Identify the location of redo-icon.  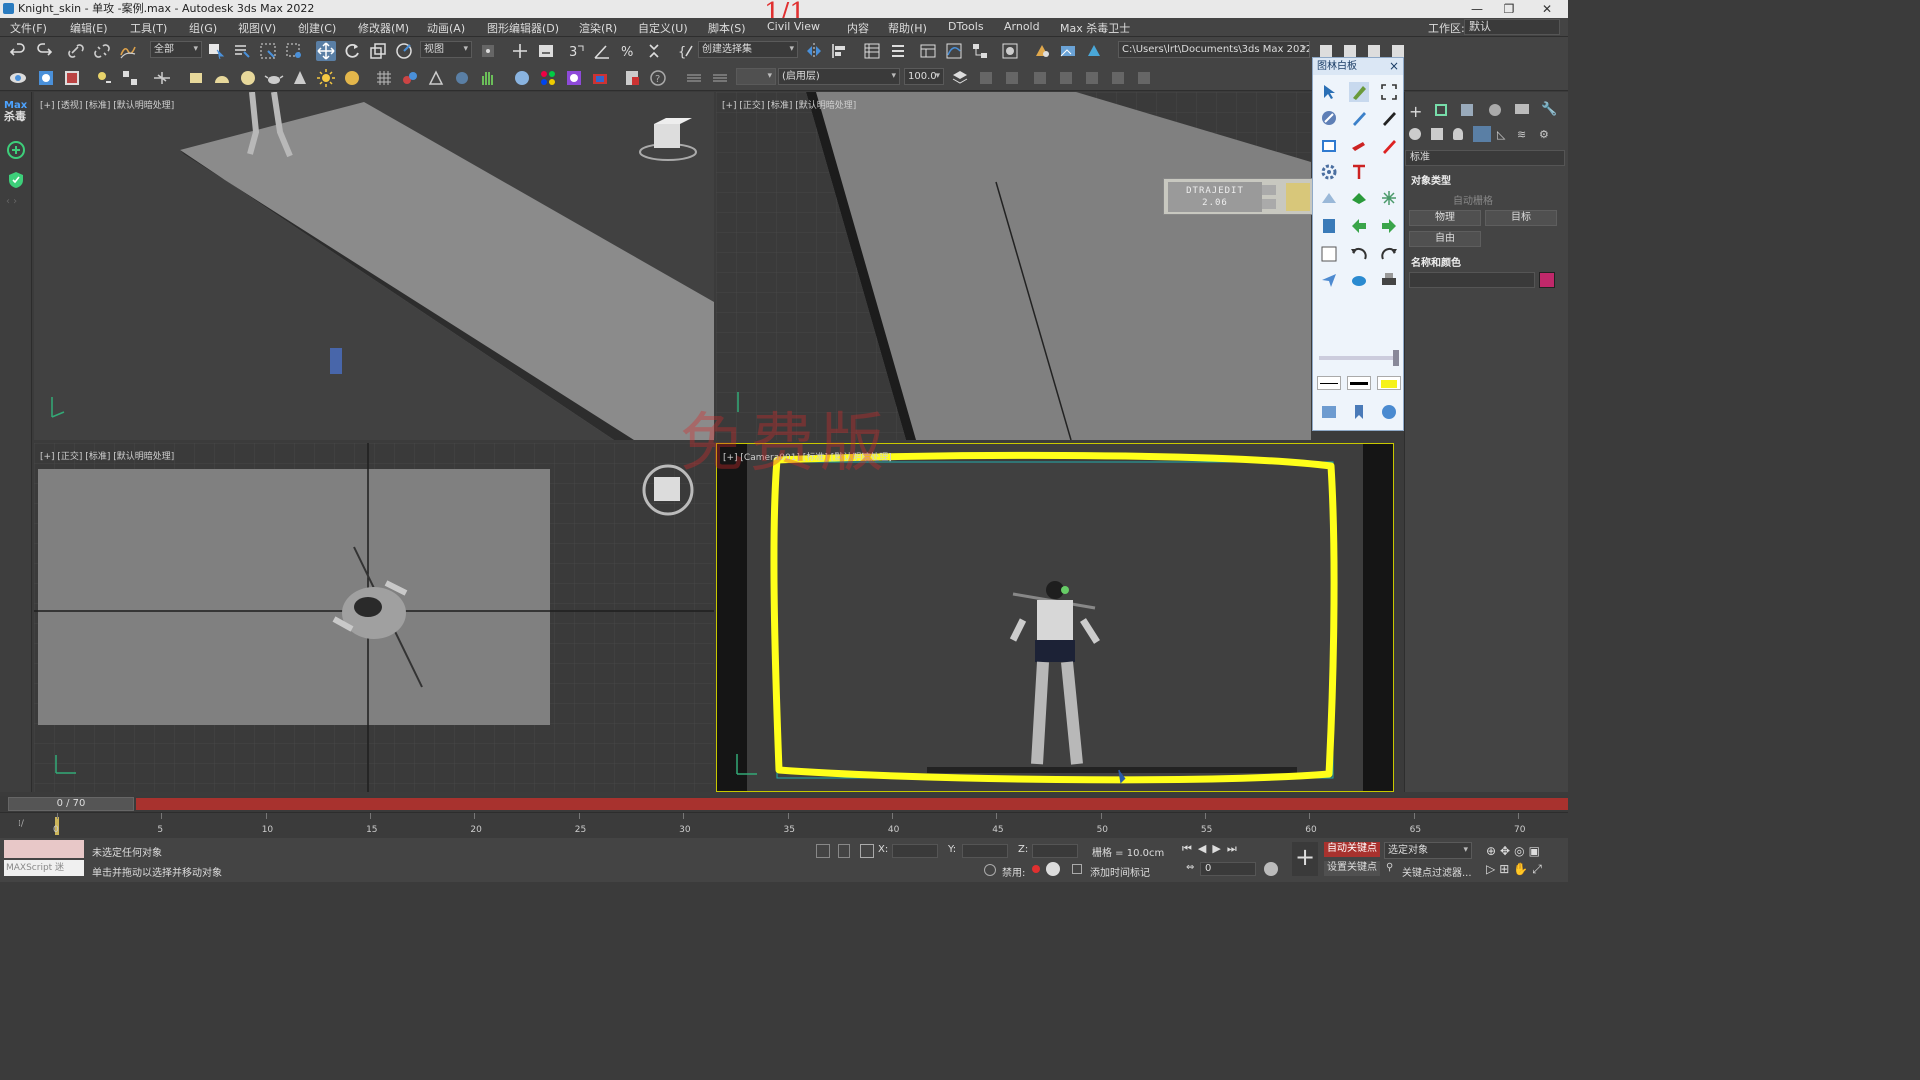
(44, 51).